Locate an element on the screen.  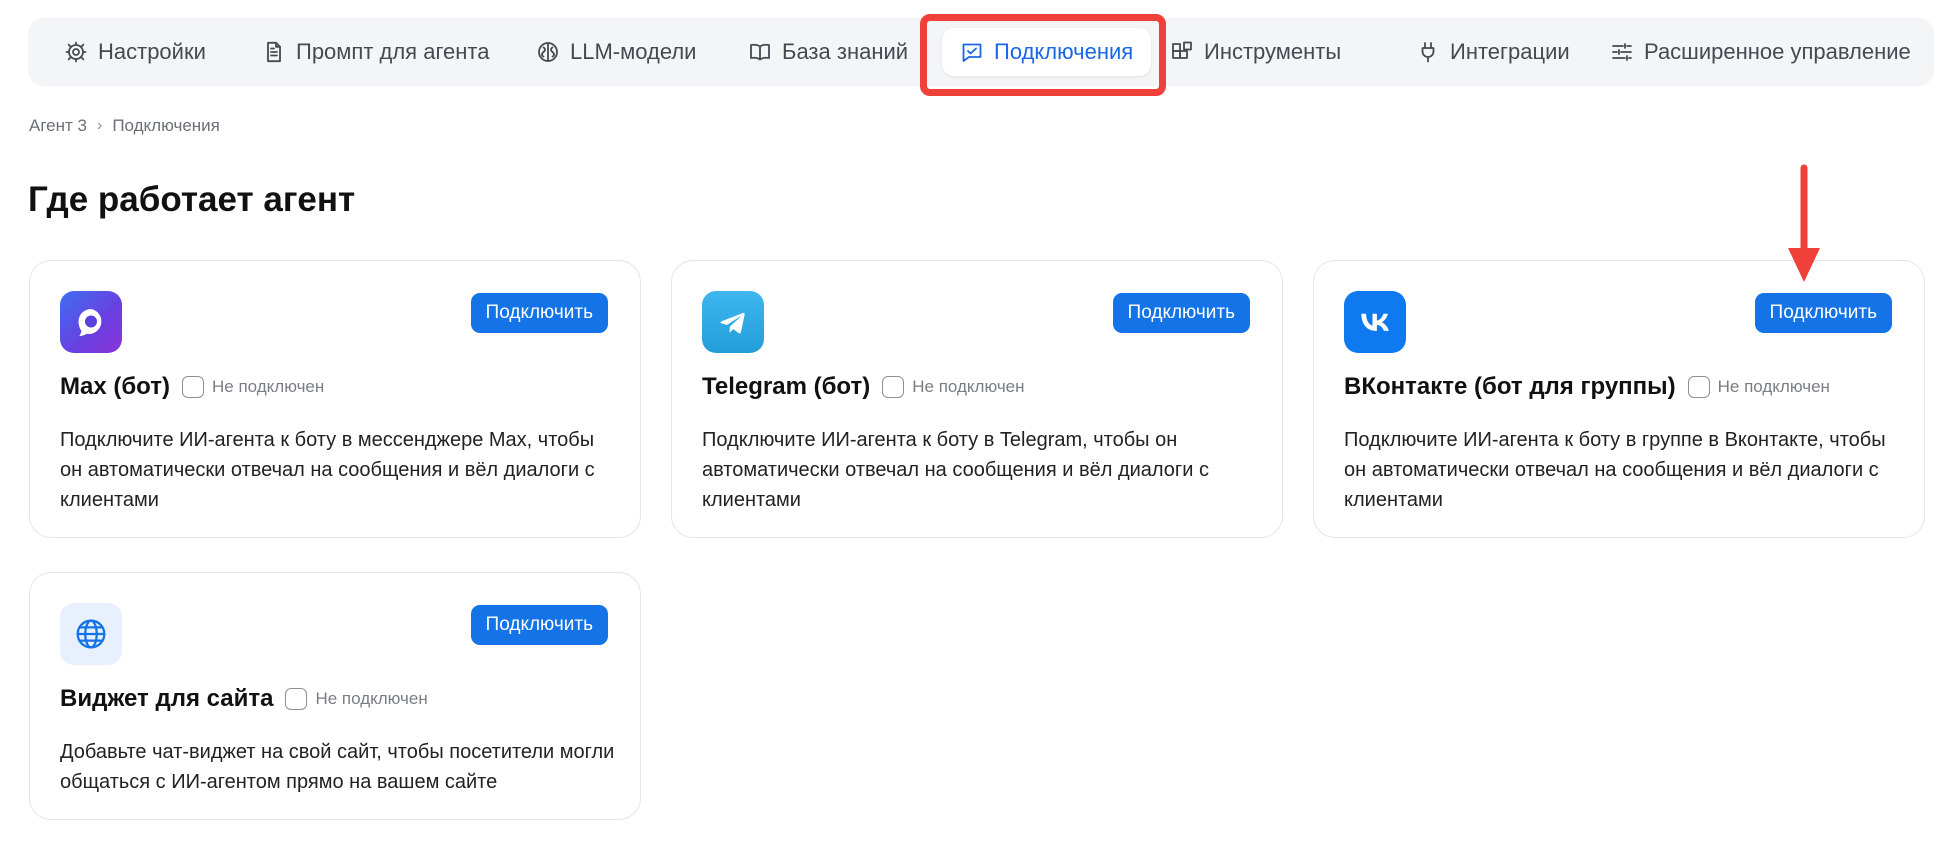
card-title-row: Виджет для сайта Не подключен is located at coordinates (244, 699).